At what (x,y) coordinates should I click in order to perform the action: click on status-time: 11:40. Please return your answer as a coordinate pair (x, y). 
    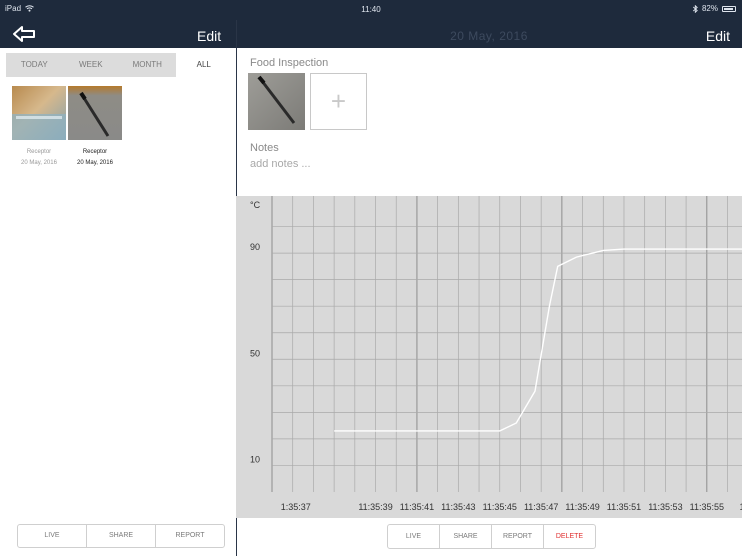
    Looking at the image, I should click on (371, 9).